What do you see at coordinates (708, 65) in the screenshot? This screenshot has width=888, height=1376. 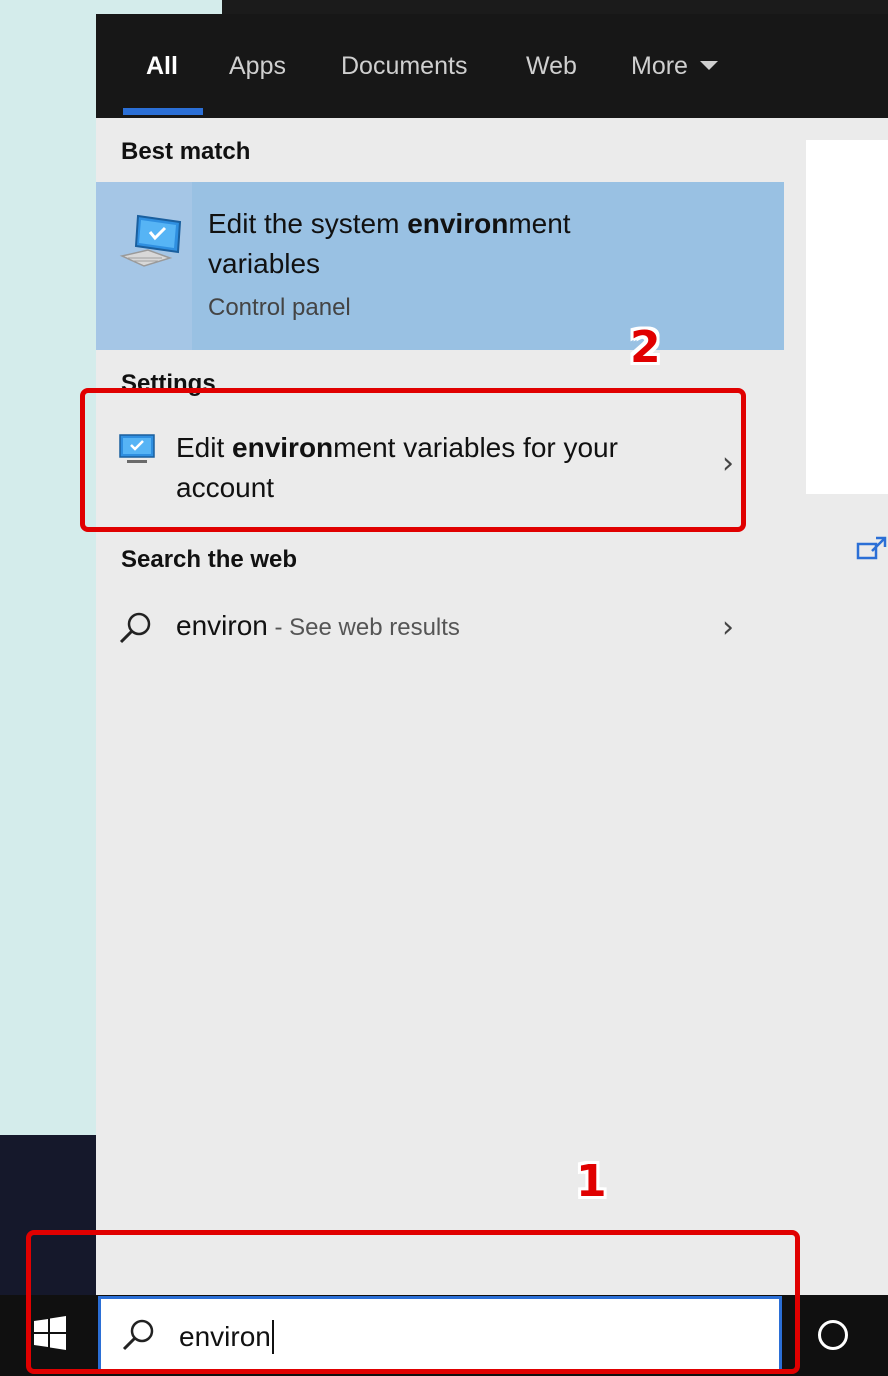 I see `caret-down-icon` at bounding box center [708, 65].